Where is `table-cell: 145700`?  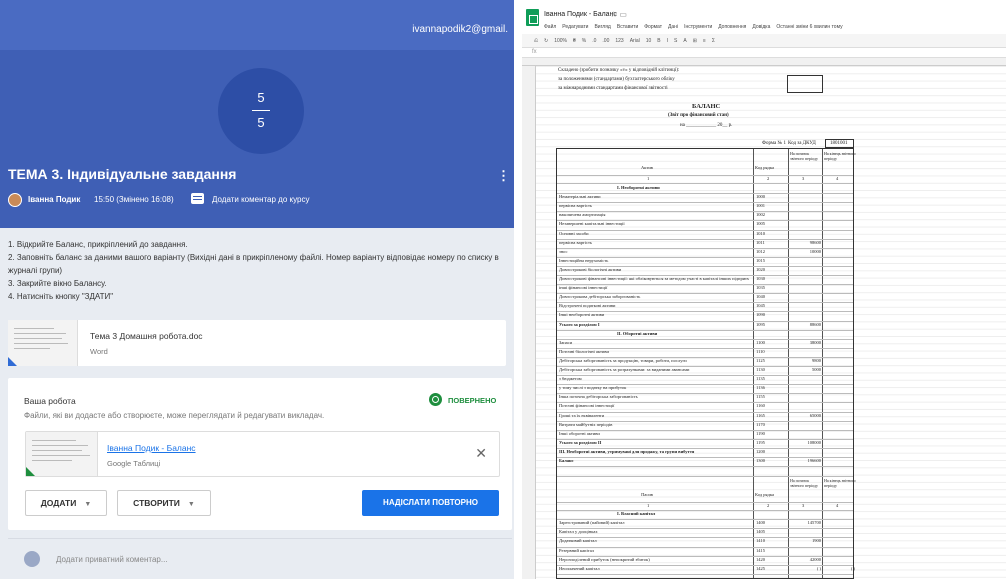
table-cell: 145700 is located at coordinates (806, 522).